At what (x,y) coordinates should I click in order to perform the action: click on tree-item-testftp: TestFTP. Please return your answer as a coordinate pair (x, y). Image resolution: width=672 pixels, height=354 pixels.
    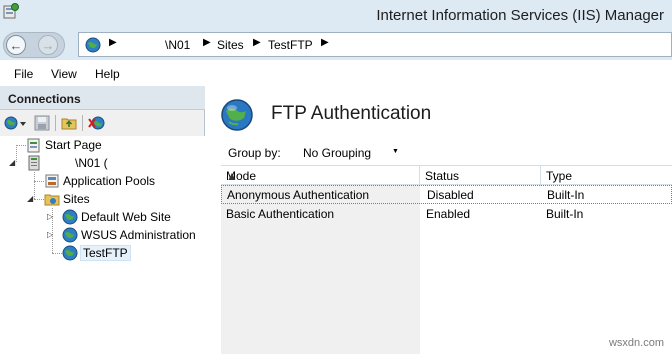
    Looking at the image, I should click on (96, 253).